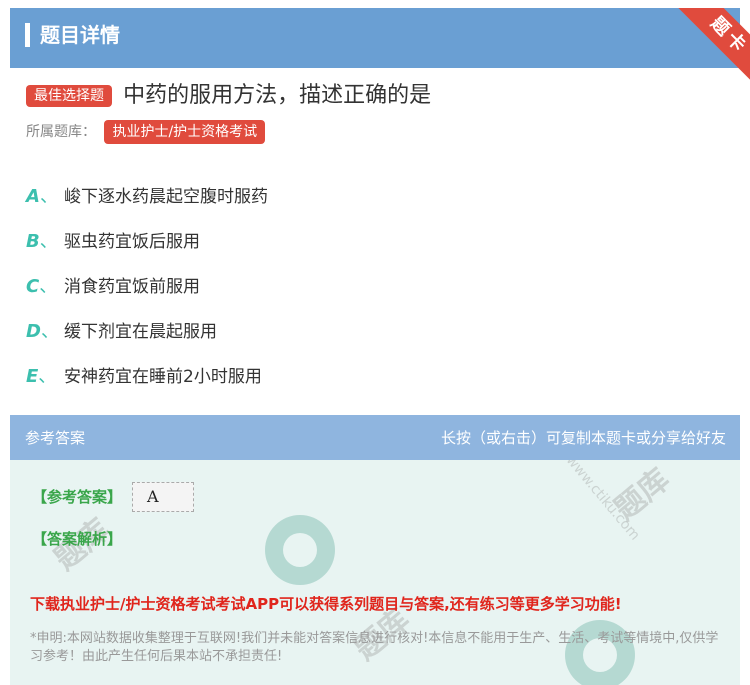 The image size is (750, 685). What do you see at coordinates (69, 96) in the screenshot?
I see `question-type-badge: 最佳选择题` at bounding box center [69, 96].